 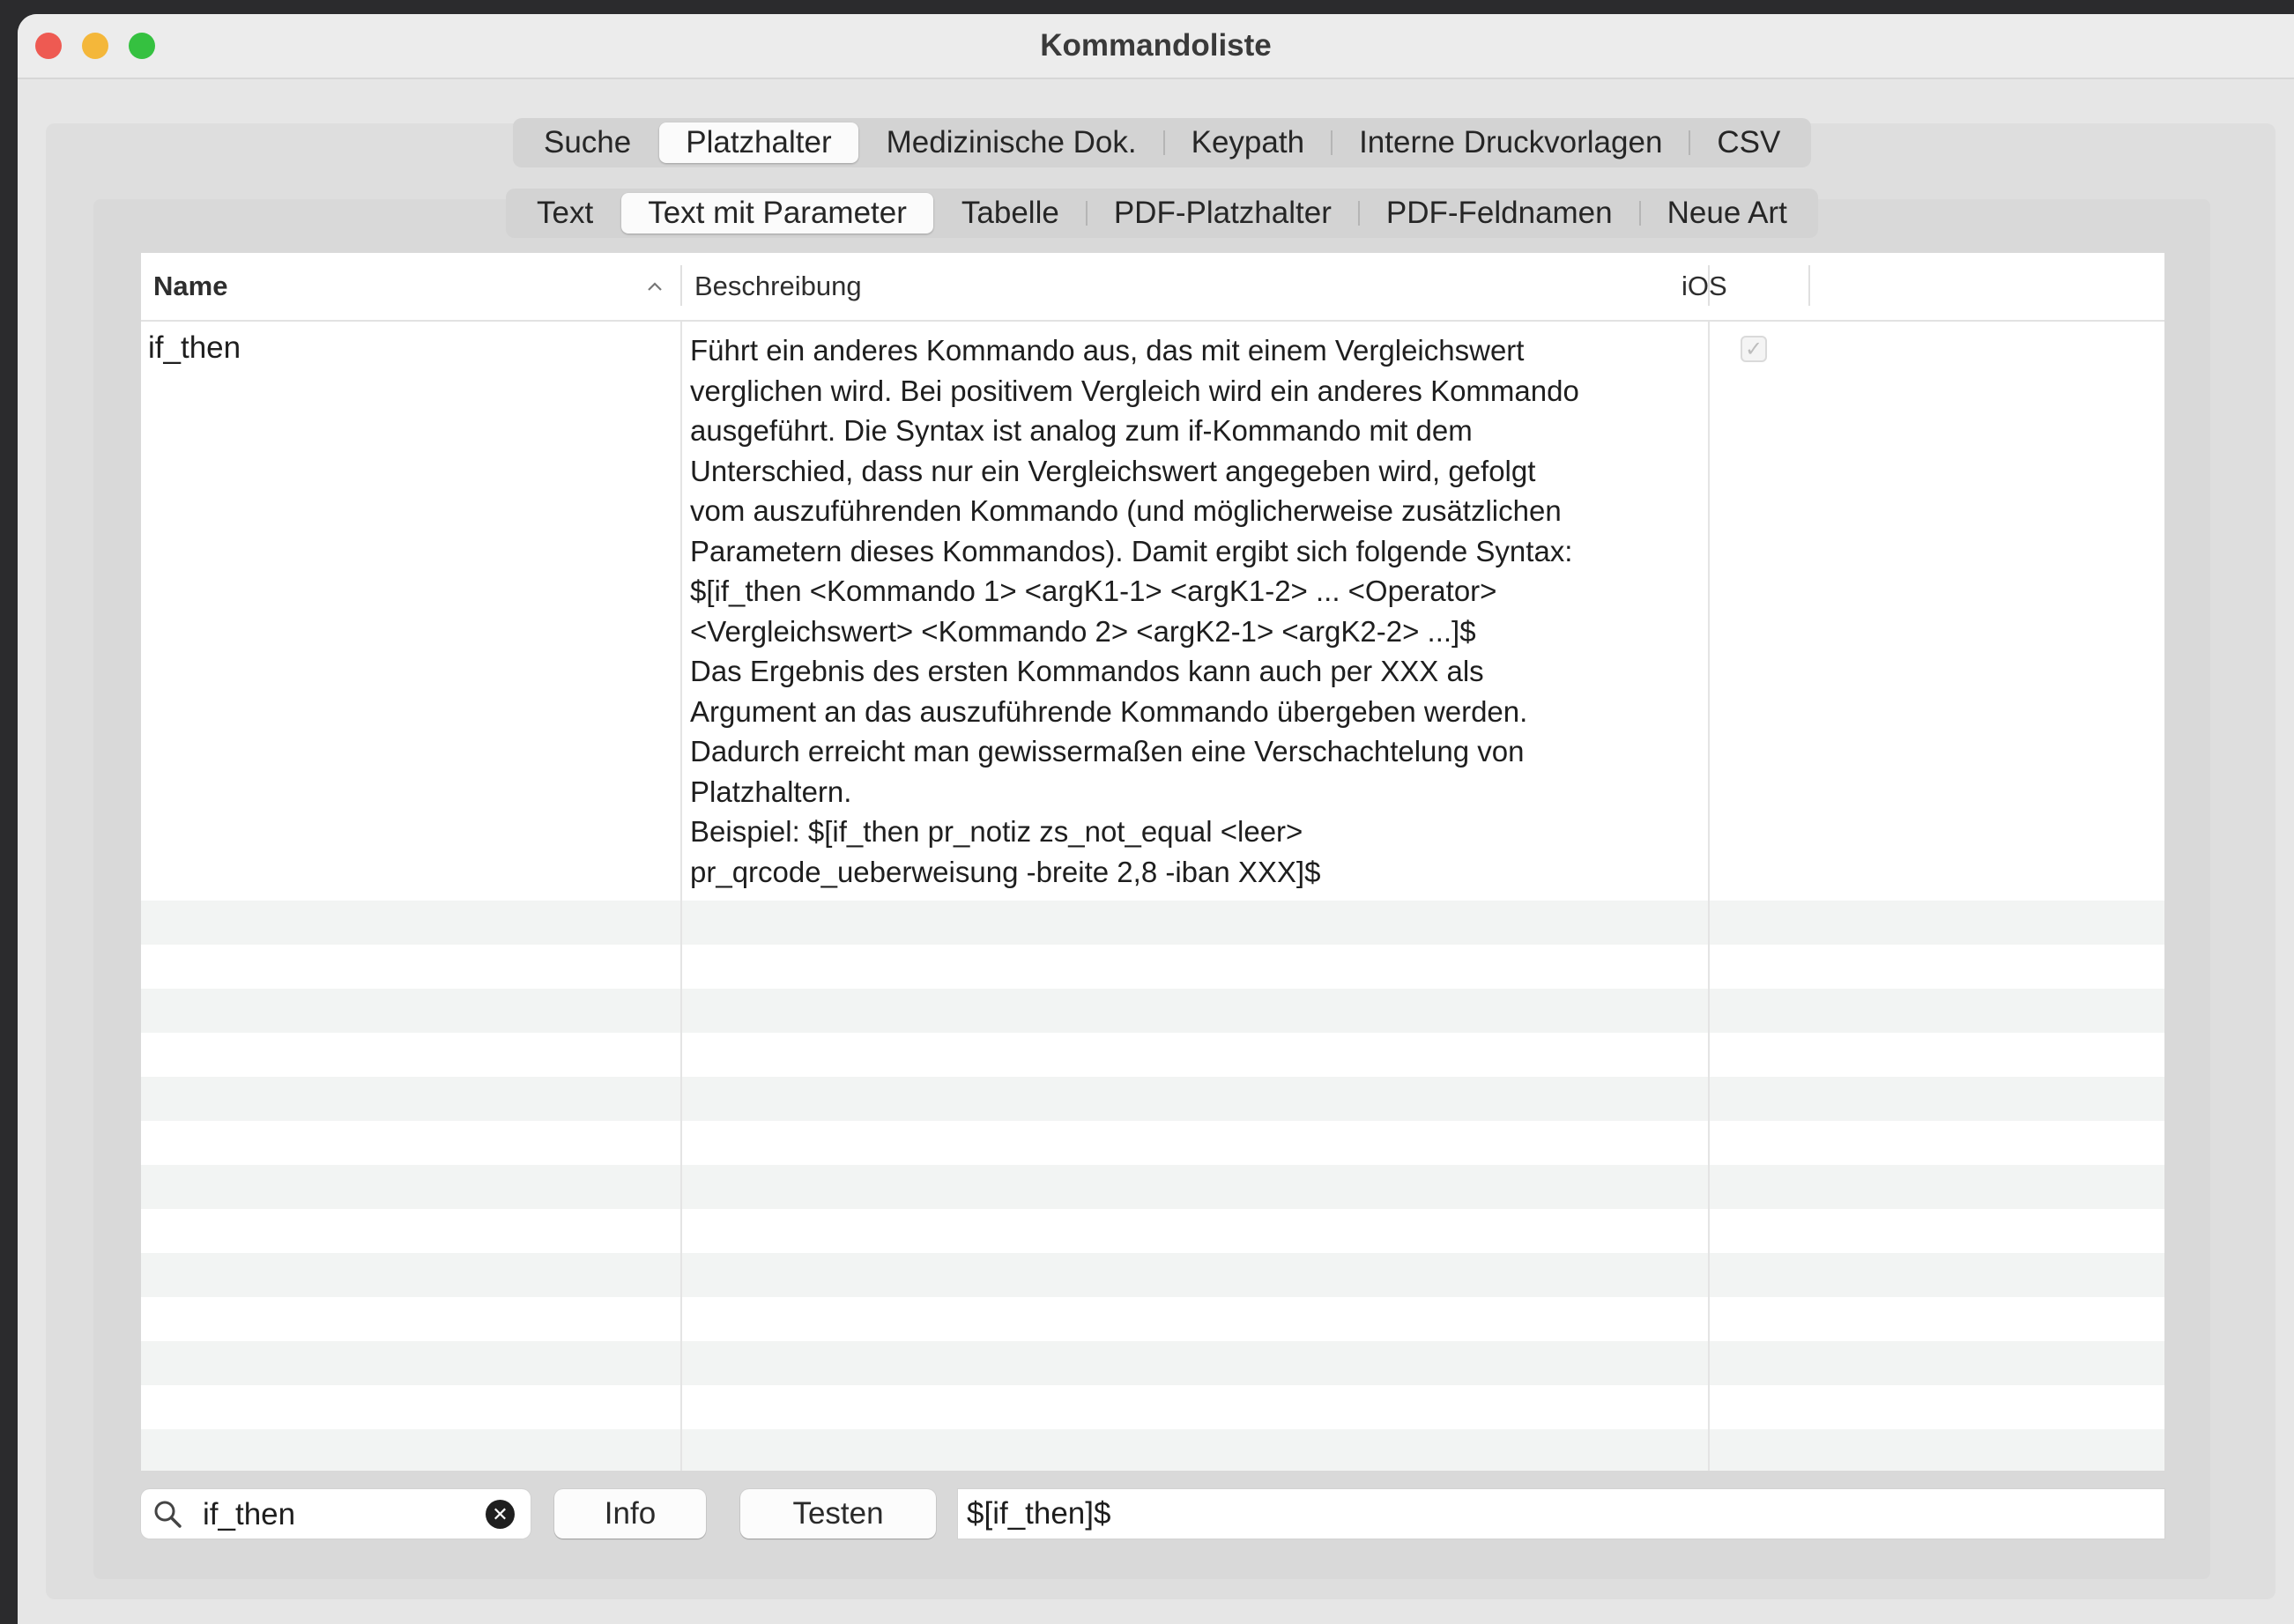 I want to click on info-button: Info, so click(x=630, y=1514).